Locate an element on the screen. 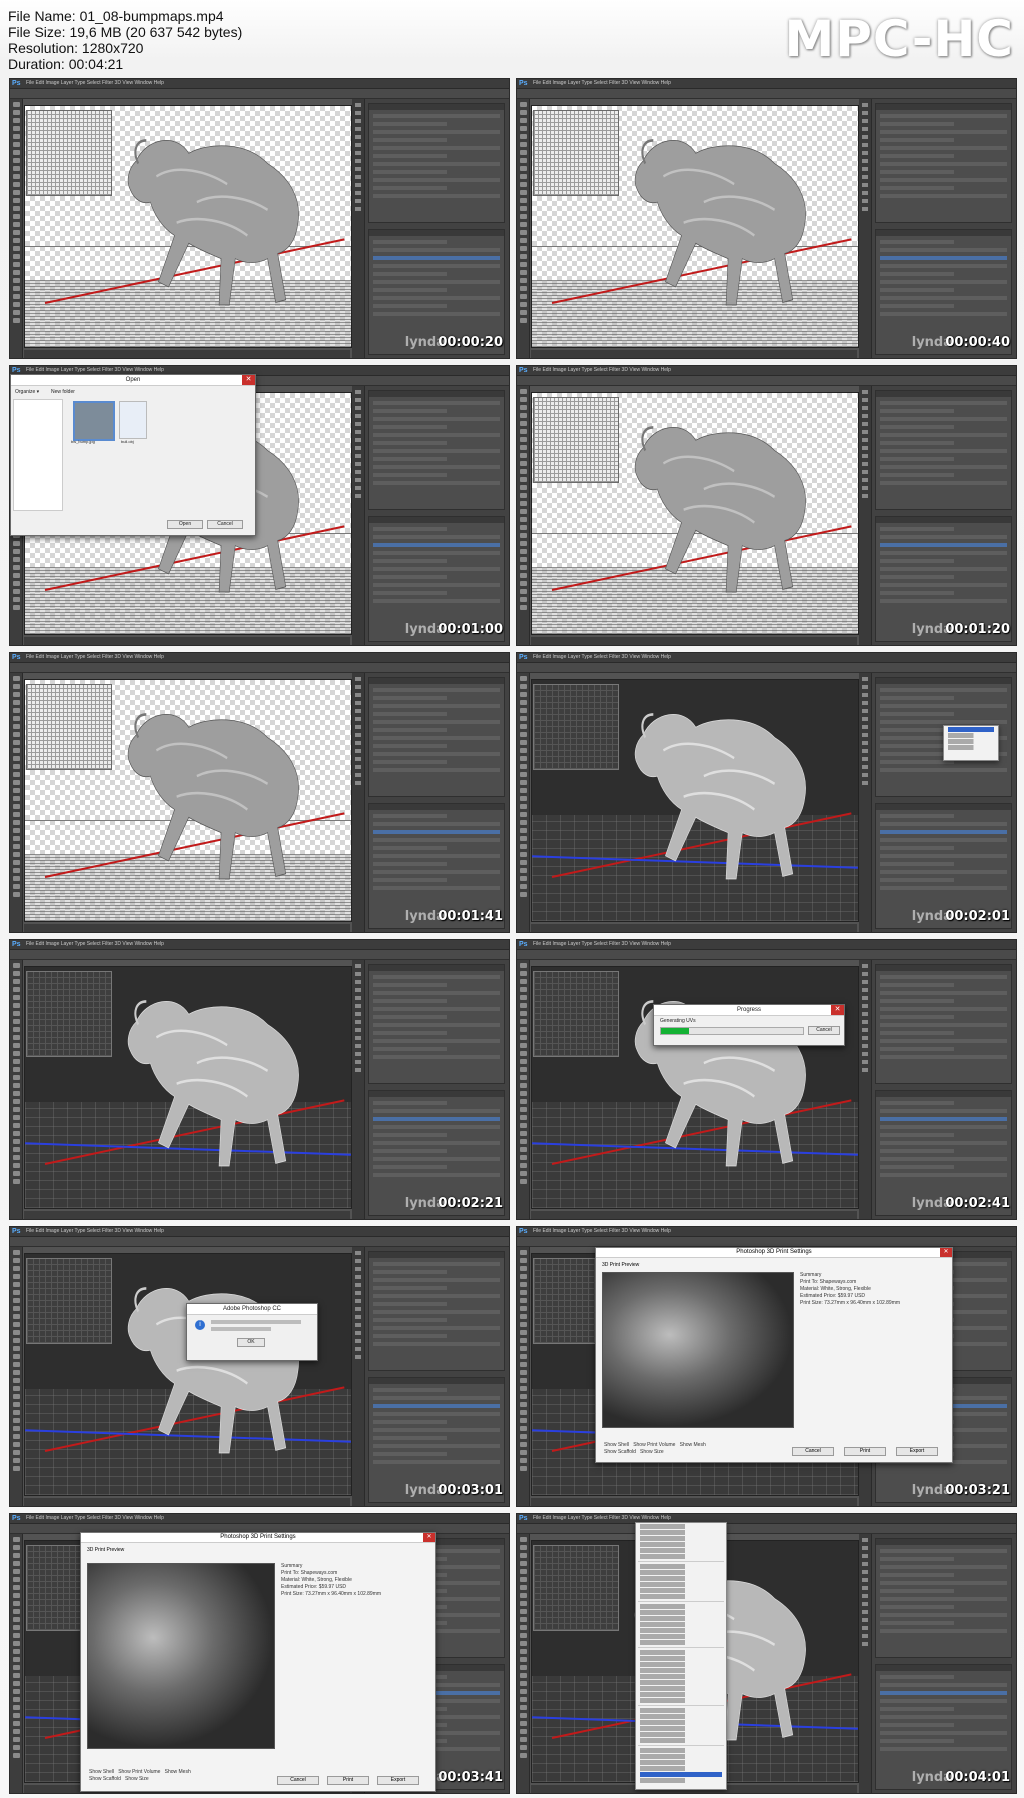  properties-panel is located at coordinates (943, 450).